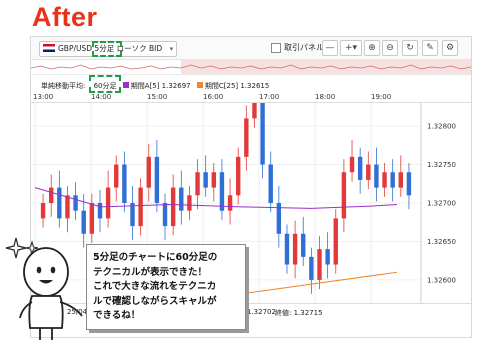 Image resolution: width=500 pixels, height=346 pixels. I want to click on settings-icon: ⚙, so click(450, 48).